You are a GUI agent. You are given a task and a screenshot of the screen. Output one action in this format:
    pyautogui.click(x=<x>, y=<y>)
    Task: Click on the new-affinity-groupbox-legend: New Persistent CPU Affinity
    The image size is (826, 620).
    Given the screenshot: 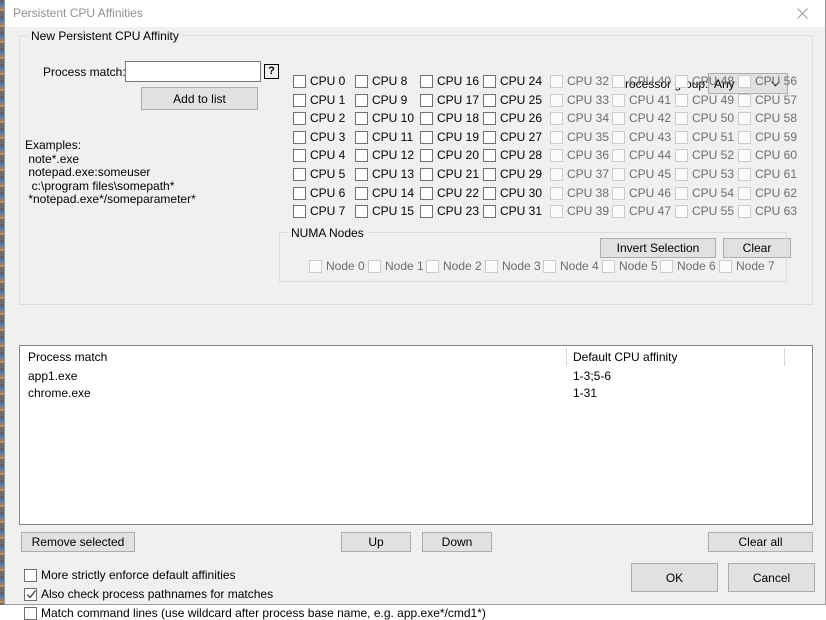 What is the action you would take?
    pyautogui.click(x=105, y=36)
    